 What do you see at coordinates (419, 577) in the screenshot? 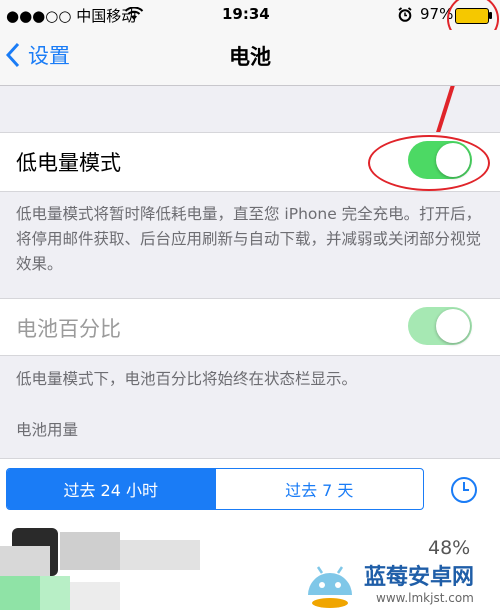
I see `watermark-name: 蓝莓安卓网` at bounding box center [419, 577].